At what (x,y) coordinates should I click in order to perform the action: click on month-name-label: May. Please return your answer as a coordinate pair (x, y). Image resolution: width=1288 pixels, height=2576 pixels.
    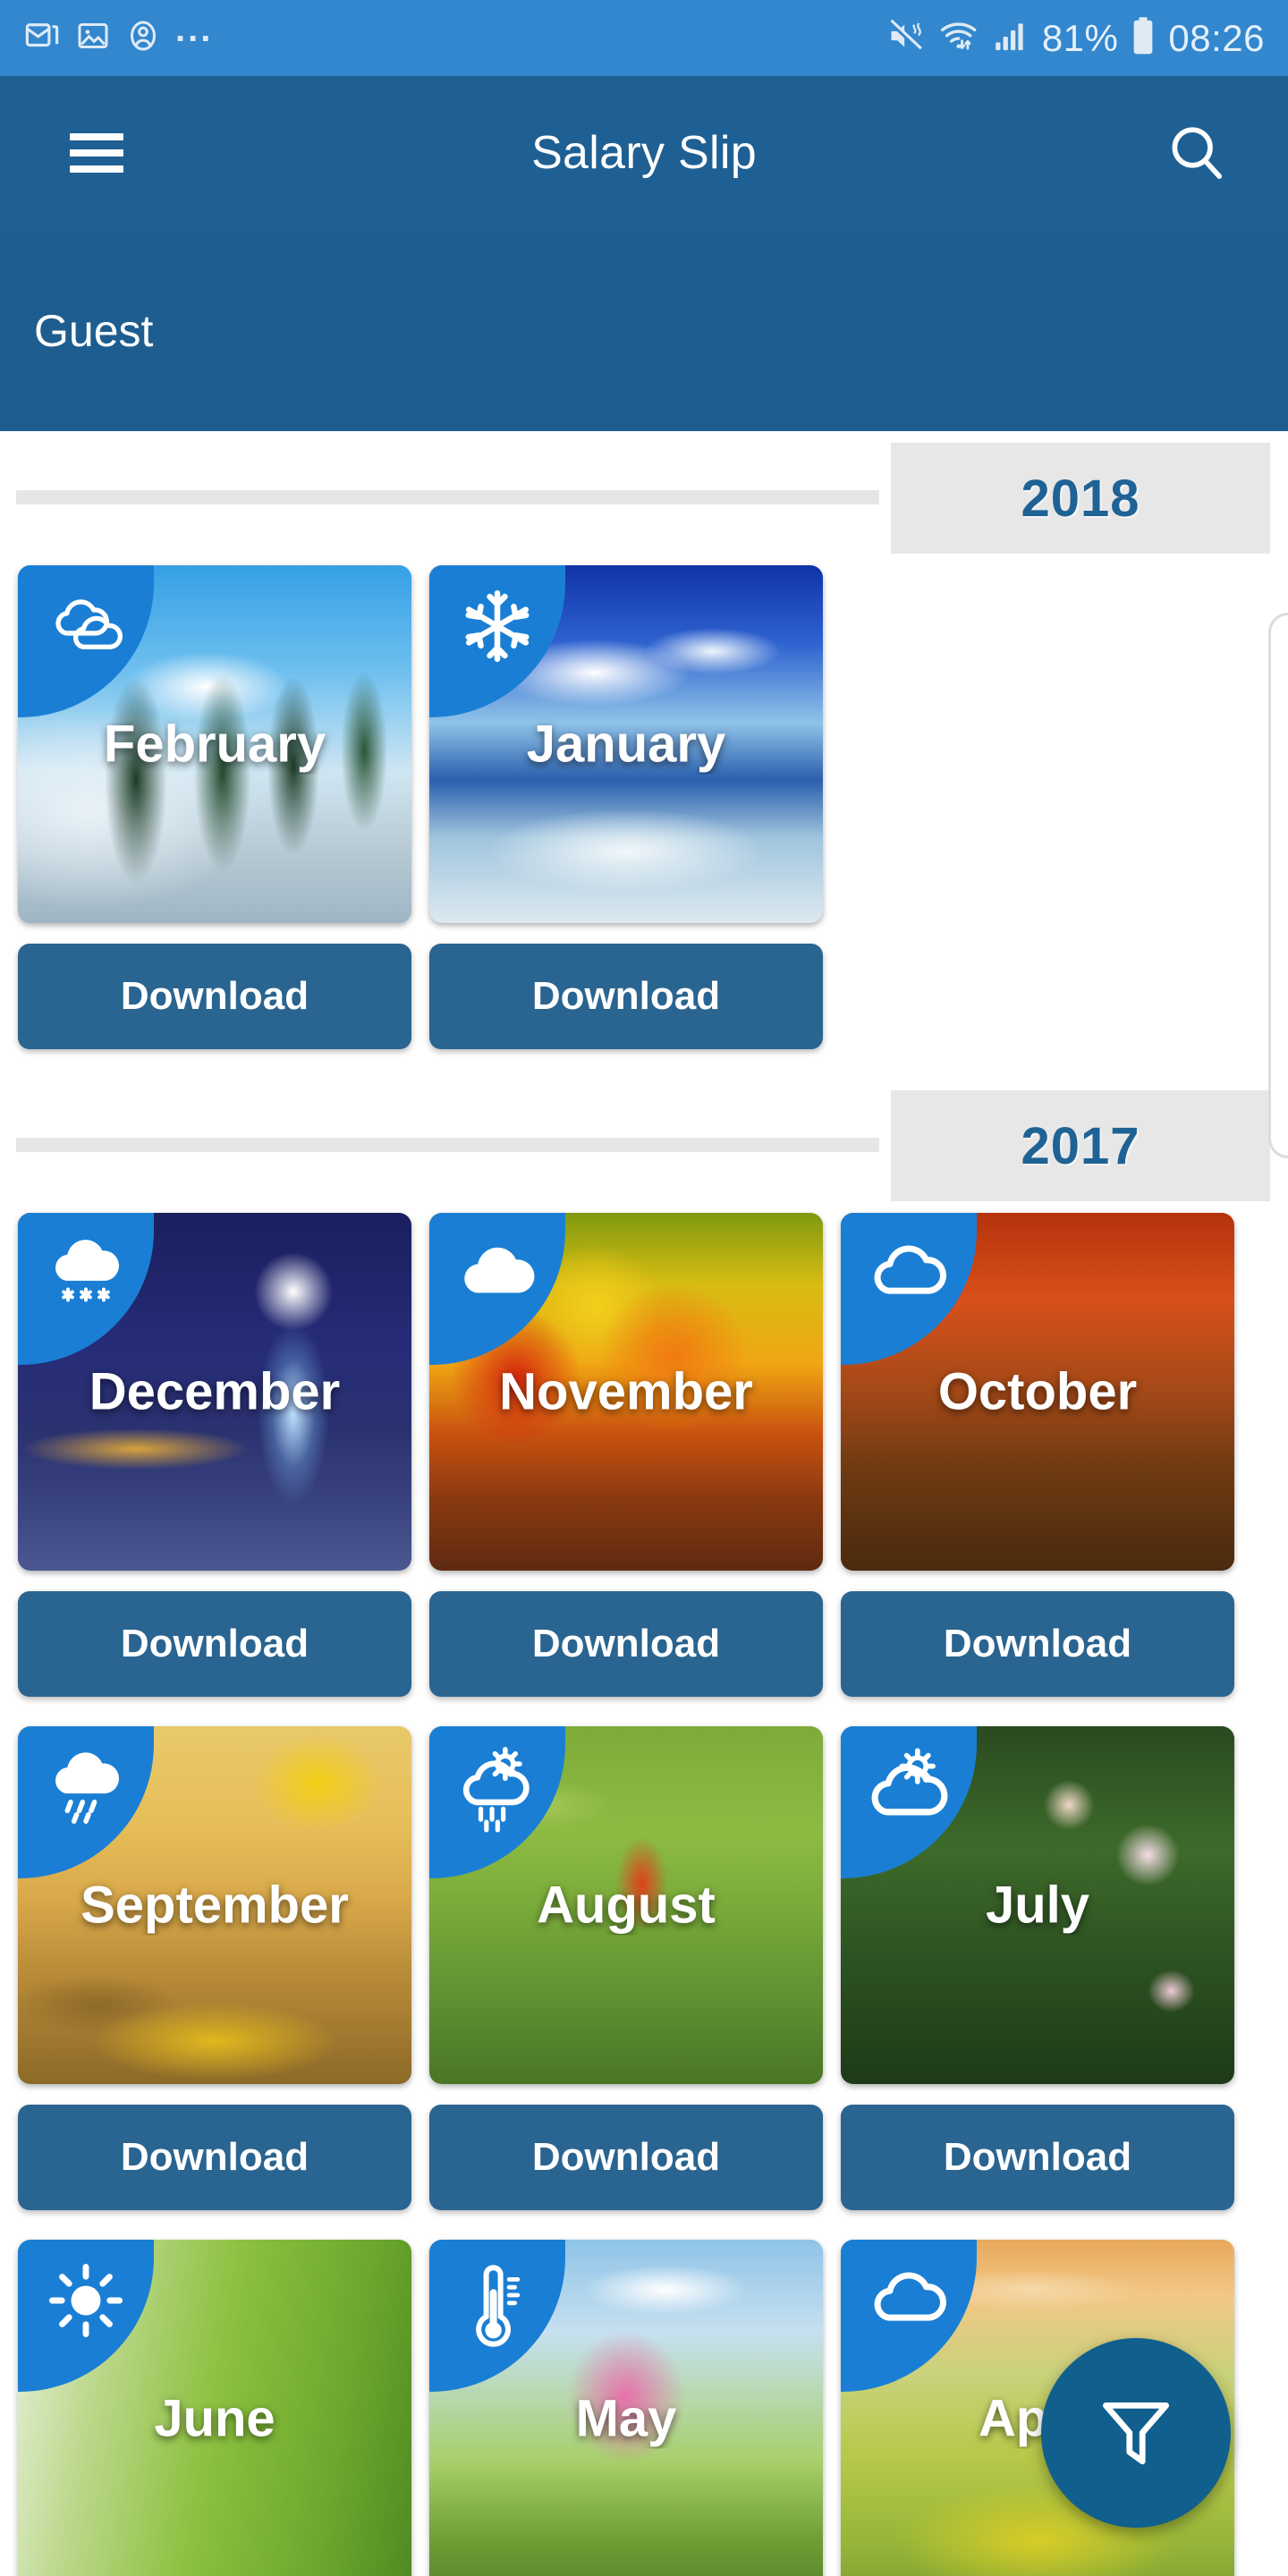
    Looking at the image, I should click on (626, 2418).